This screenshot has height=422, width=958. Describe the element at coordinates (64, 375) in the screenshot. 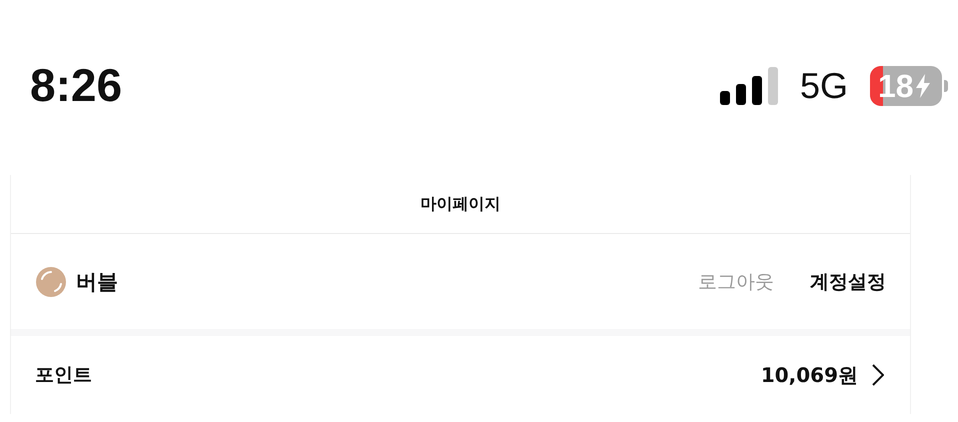

I see `points-label: 포인트` at that location.